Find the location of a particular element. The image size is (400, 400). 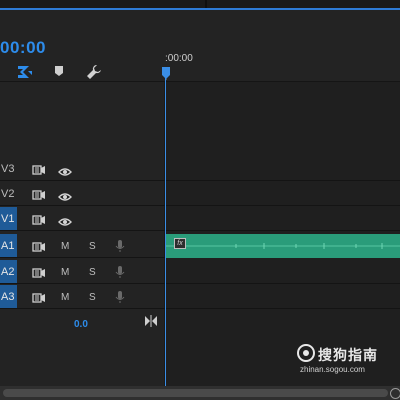

ruler-ticks is located at coordinates (166, 75).